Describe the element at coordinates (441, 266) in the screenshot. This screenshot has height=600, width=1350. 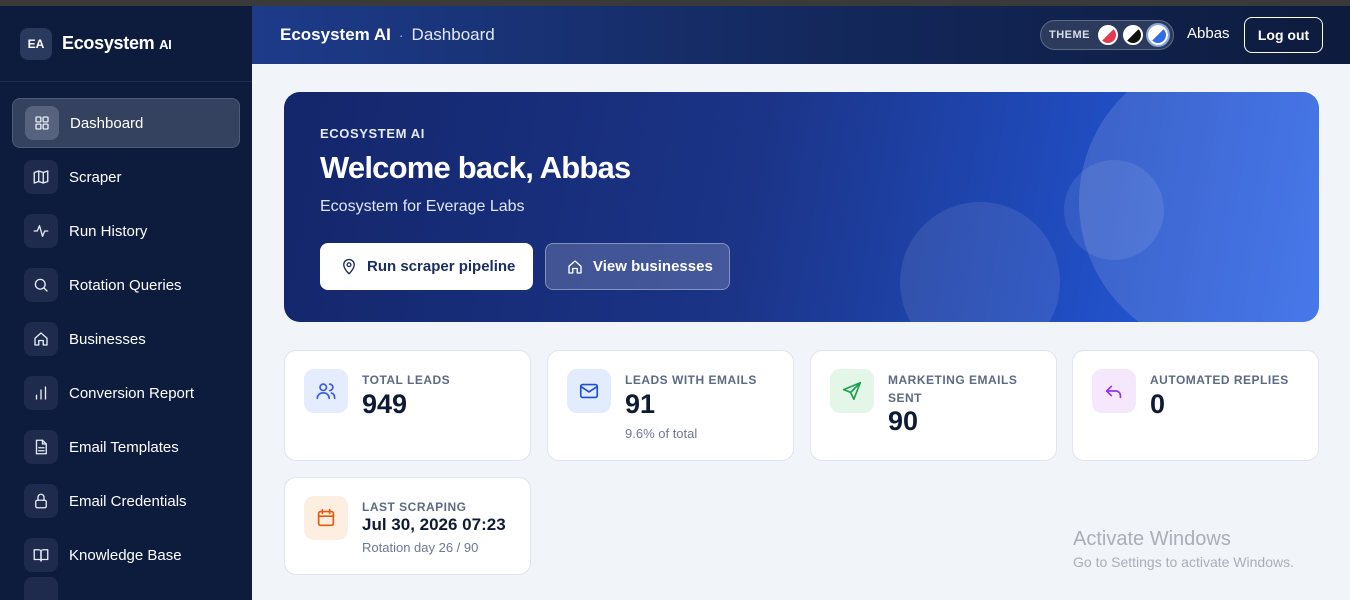
I see `run-scraper-label: Run scraper pipeline` at that location.